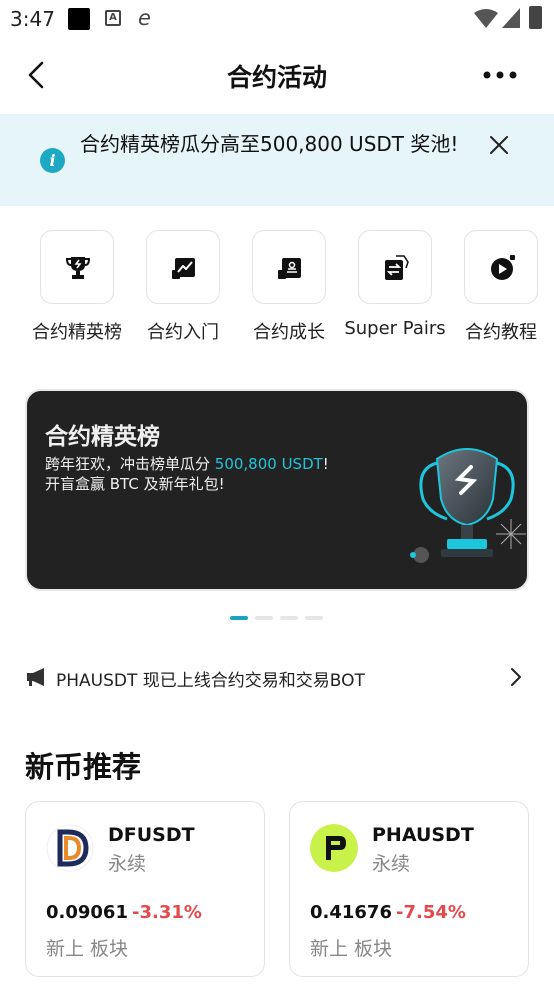 This screenshot has height=984, width=554. I want to click on quick-entry-elite: 合约精英榜, so click(77, 287).